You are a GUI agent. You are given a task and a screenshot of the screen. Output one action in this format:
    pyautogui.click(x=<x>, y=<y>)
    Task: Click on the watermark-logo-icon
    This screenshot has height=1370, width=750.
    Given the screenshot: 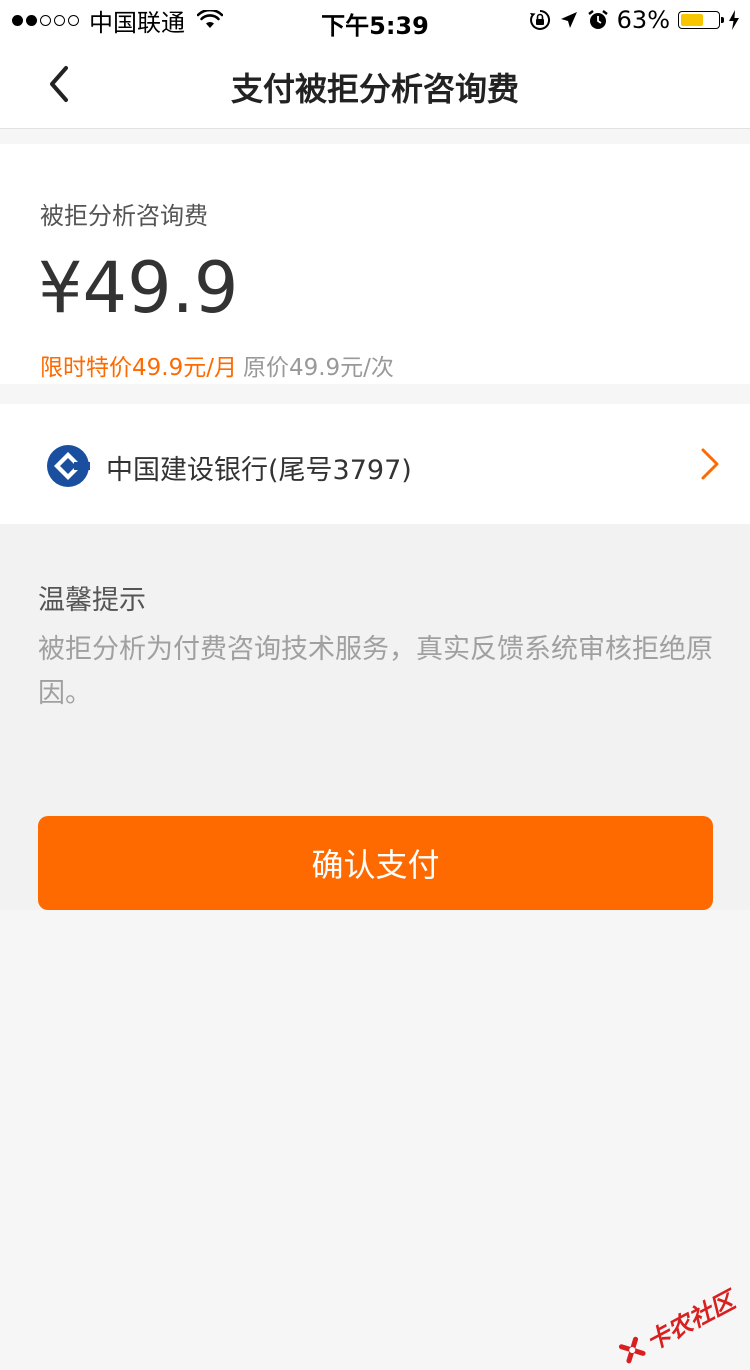 What is the action you would take?
    pyautogui.click(x=632, y=1349)
    